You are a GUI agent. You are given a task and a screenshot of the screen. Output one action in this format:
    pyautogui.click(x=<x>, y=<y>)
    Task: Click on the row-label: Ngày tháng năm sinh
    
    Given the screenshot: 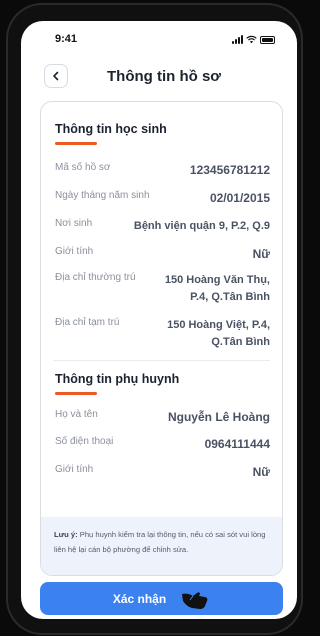 What is the action you would take?
    pyautogui.click(x=102, y=195)
    